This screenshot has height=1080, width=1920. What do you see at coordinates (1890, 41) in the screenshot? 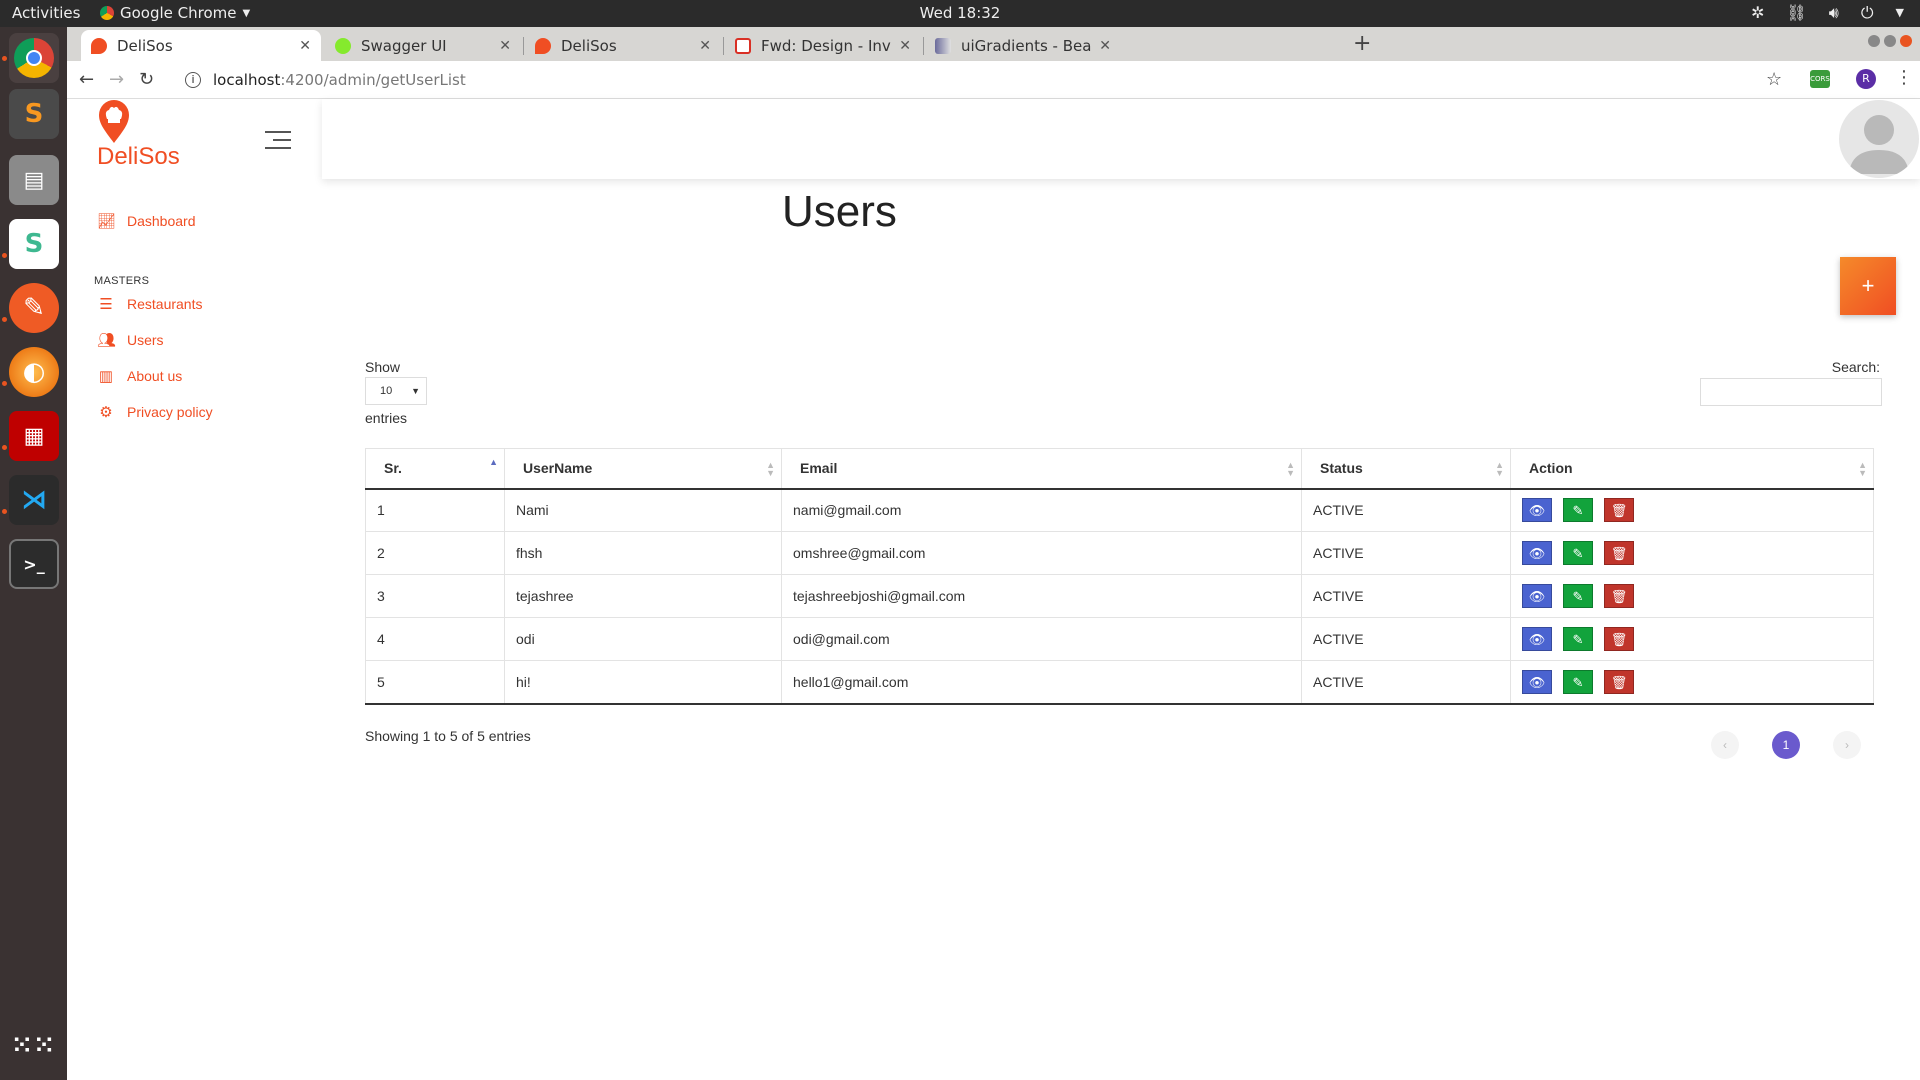
I see `maximize-button` at bounding box center [1890, 41].